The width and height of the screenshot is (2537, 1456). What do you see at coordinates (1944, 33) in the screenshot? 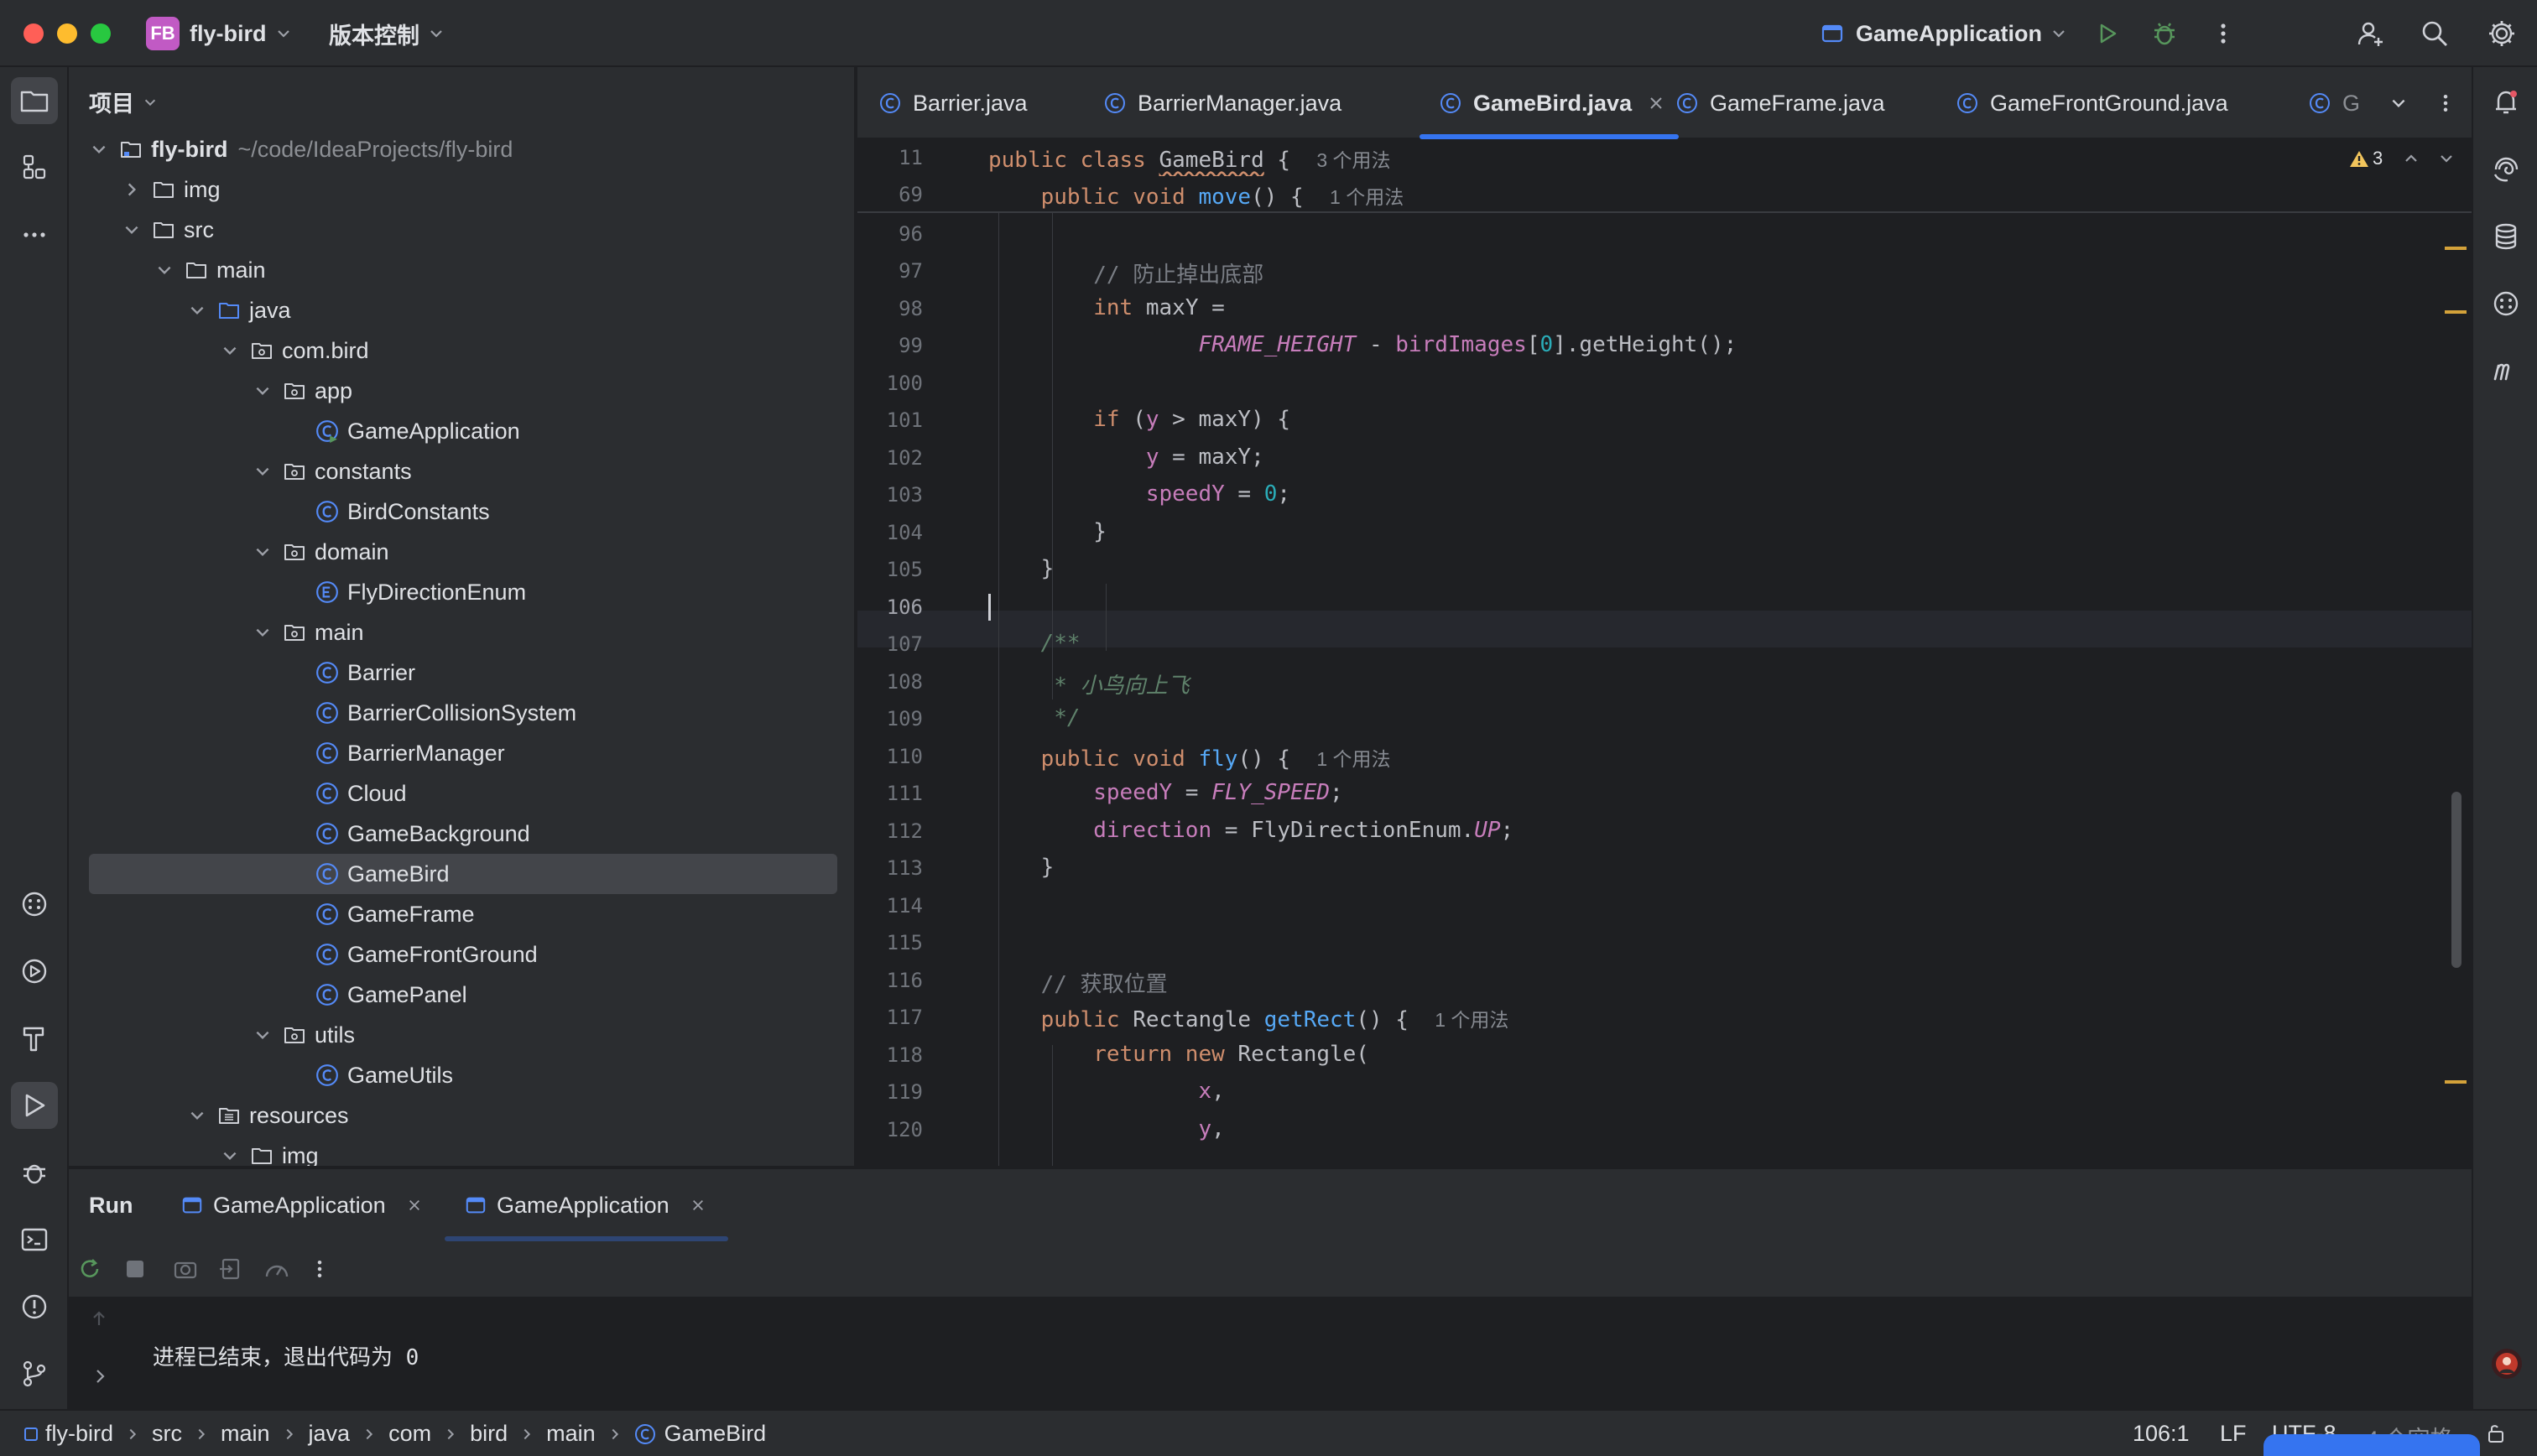
I see `run-config-selector: GameApplication` at bounding box center [1944, 33].